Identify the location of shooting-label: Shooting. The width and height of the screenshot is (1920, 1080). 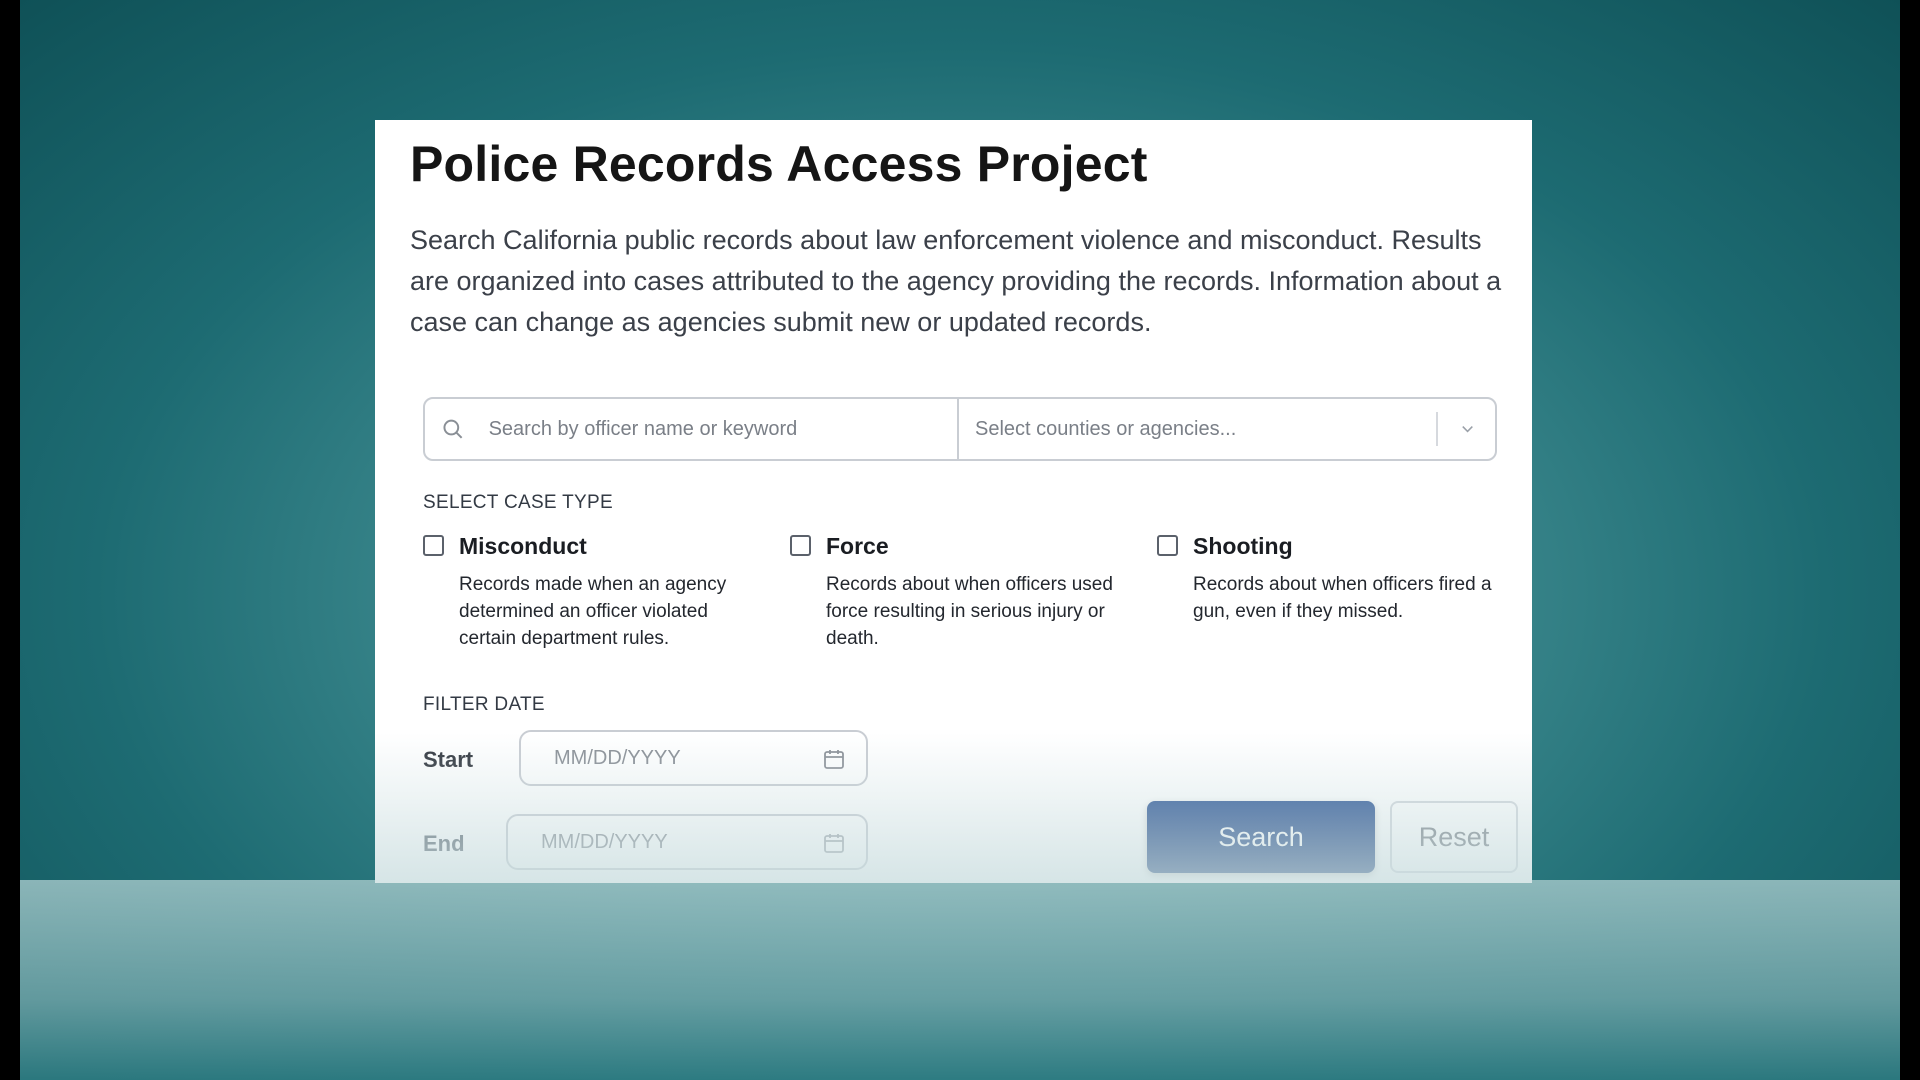
(1243, 546).